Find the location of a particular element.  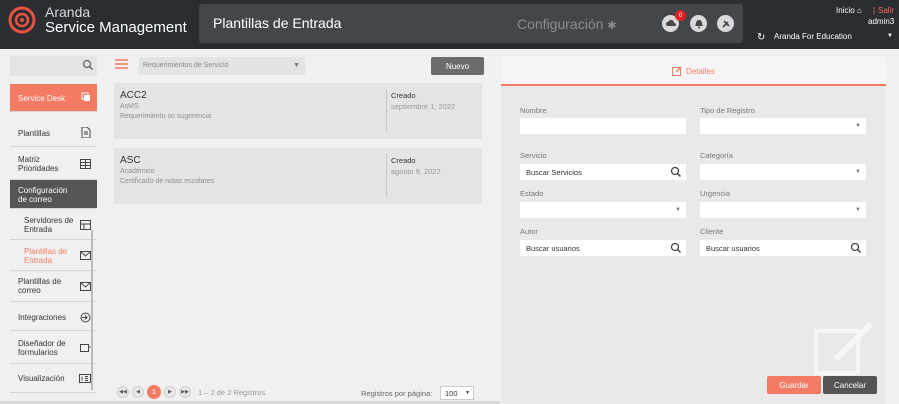

nombre-label: Nombre is located at coordinates (533, 110).